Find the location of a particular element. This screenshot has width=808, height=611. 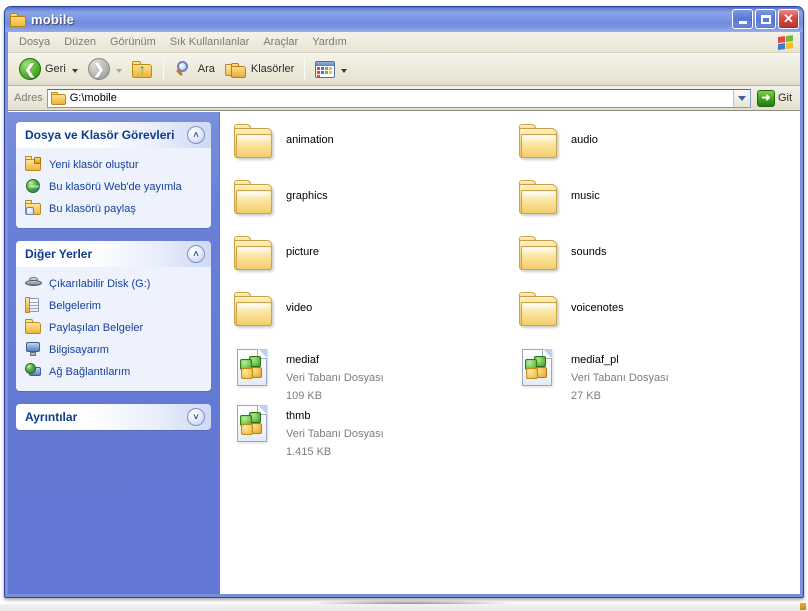

list-item: music is located at coordinates (657, 208).